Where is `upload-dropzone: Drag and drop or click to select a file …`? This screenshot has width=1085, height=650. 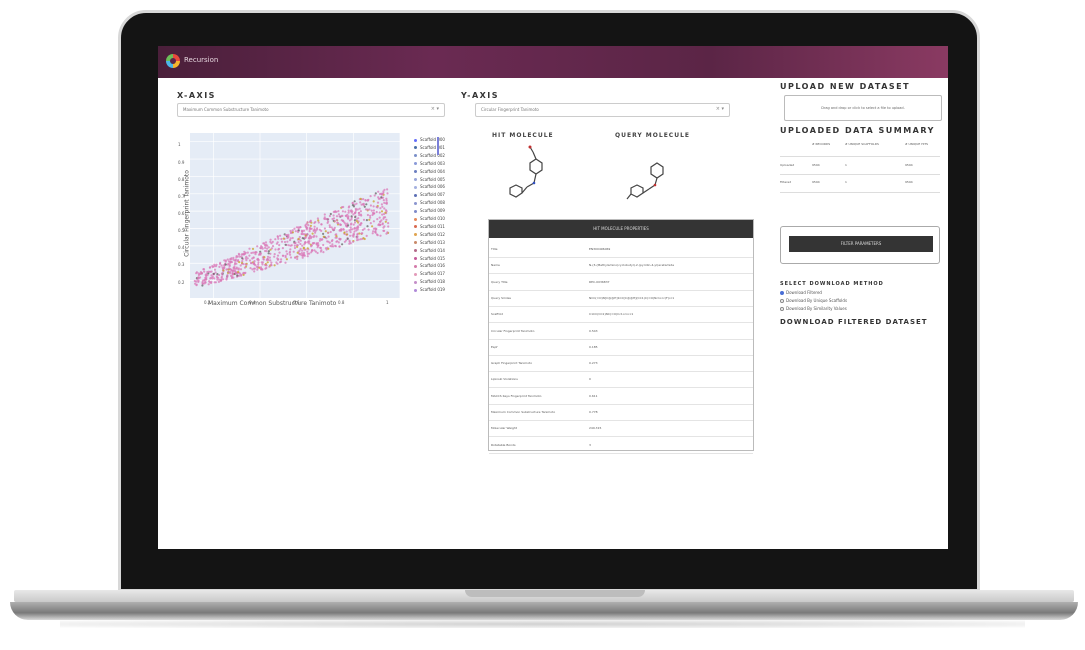 upload-dropzone: Drag and drop or click to select a file … is located at coordinates (863, 108).